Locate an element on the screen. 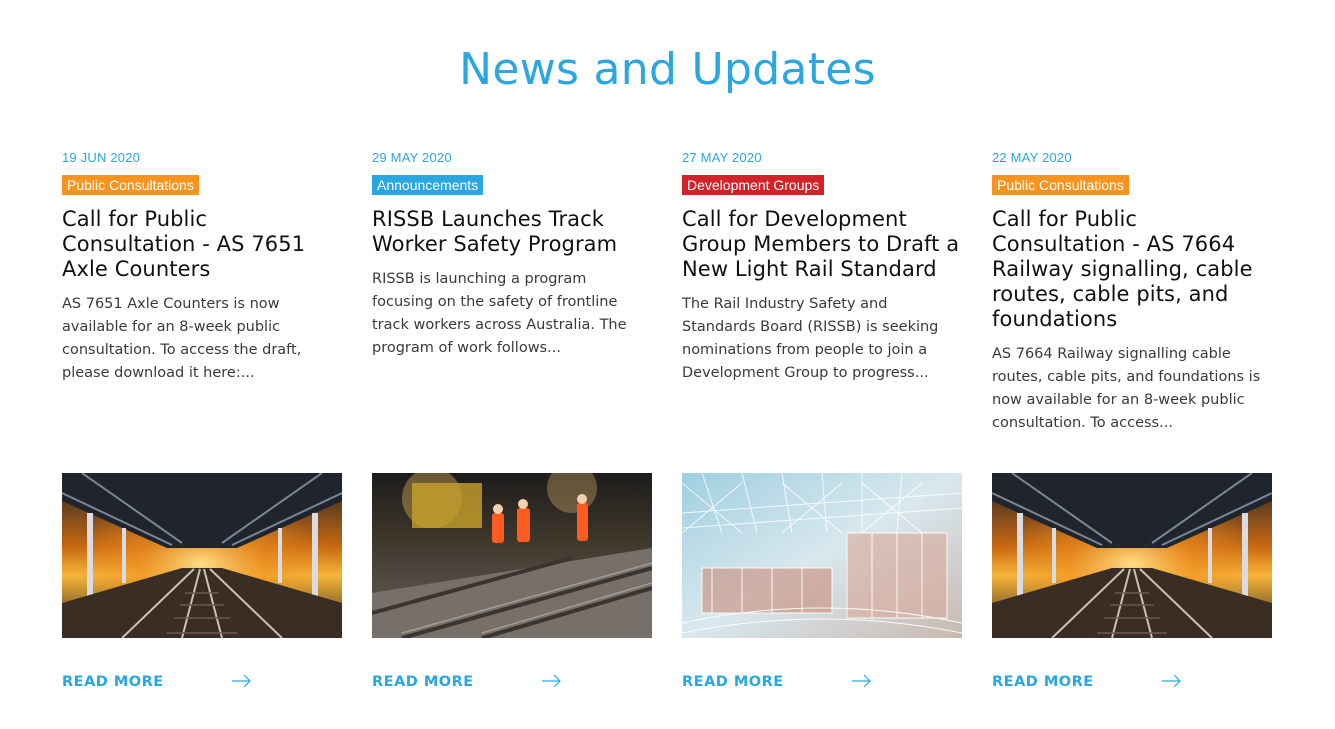 Image resolution: width=1335 pixels, height=729 pixels. category-tag: Announcements is located at coordinates (428, 185).